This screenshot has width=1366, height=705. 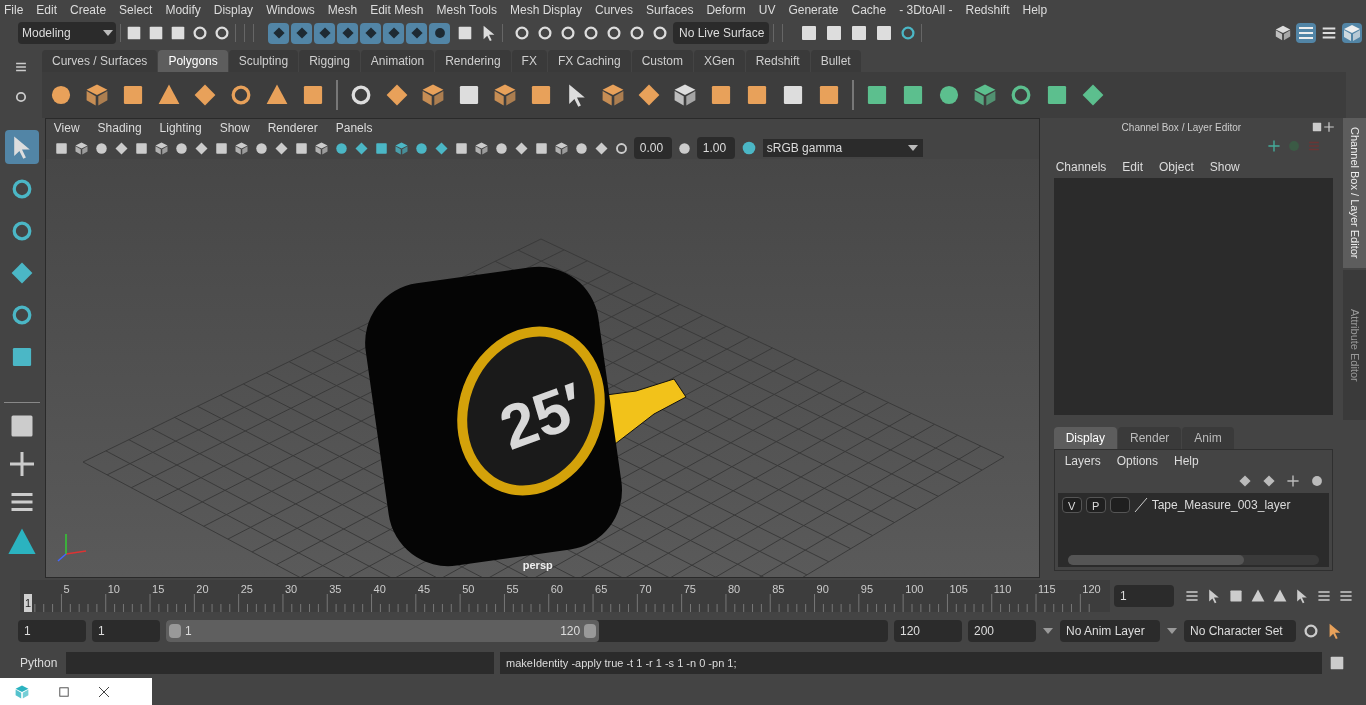 I want to click on menu-item: Help, so click(x=1035, y=10).